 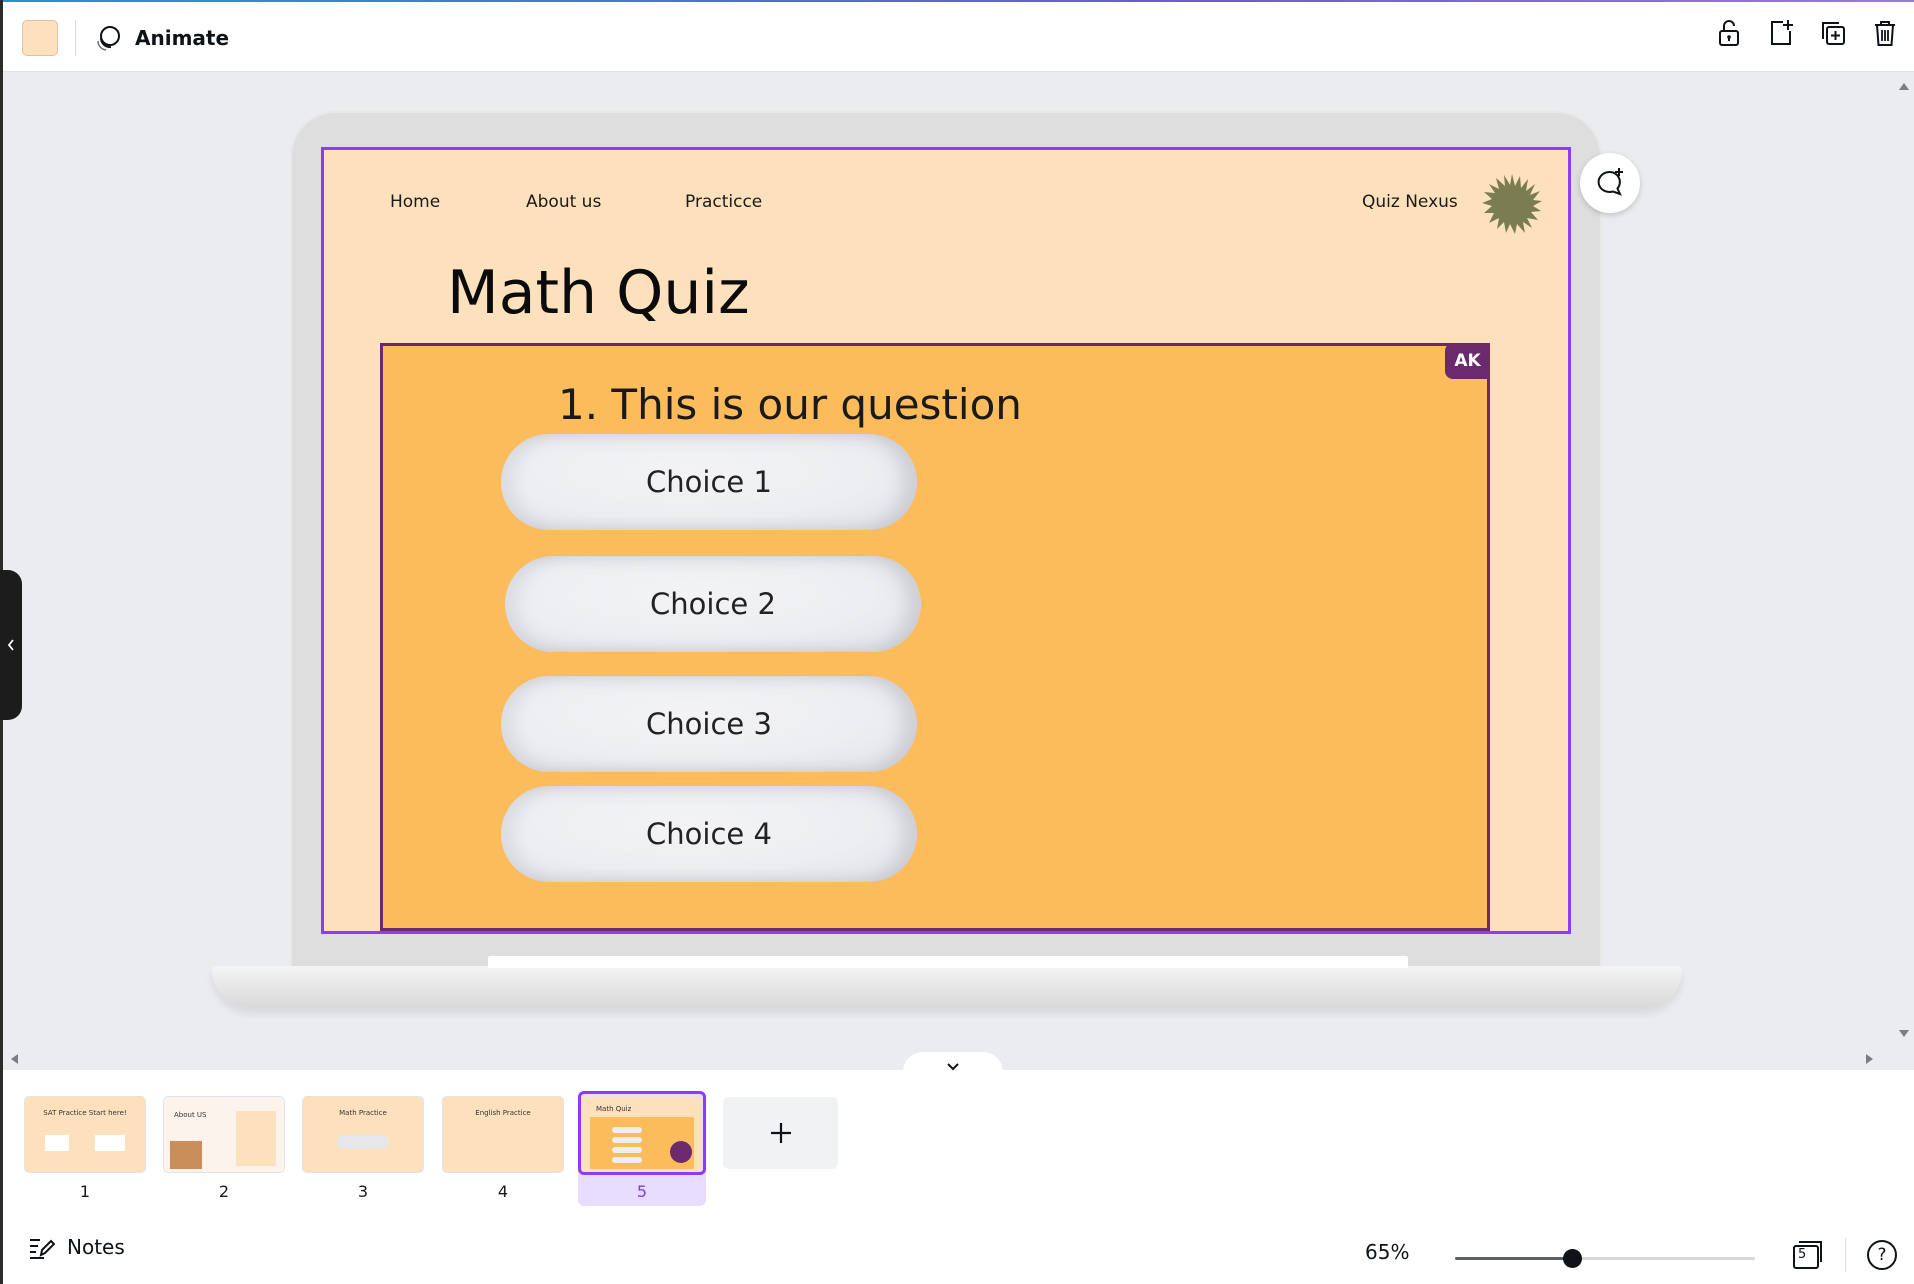 I want to click on toggle-pages-panel-button, so click(x=953, y=1062).